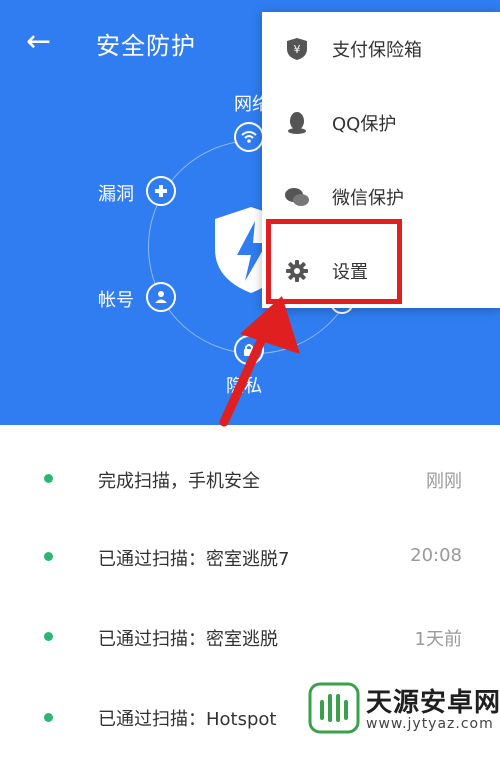 The height and width of the screenshot is (757, 500). Describe the element at coordinates (40, 42) in the screenshot. I see `back-arrow-icon: ←` at that location.